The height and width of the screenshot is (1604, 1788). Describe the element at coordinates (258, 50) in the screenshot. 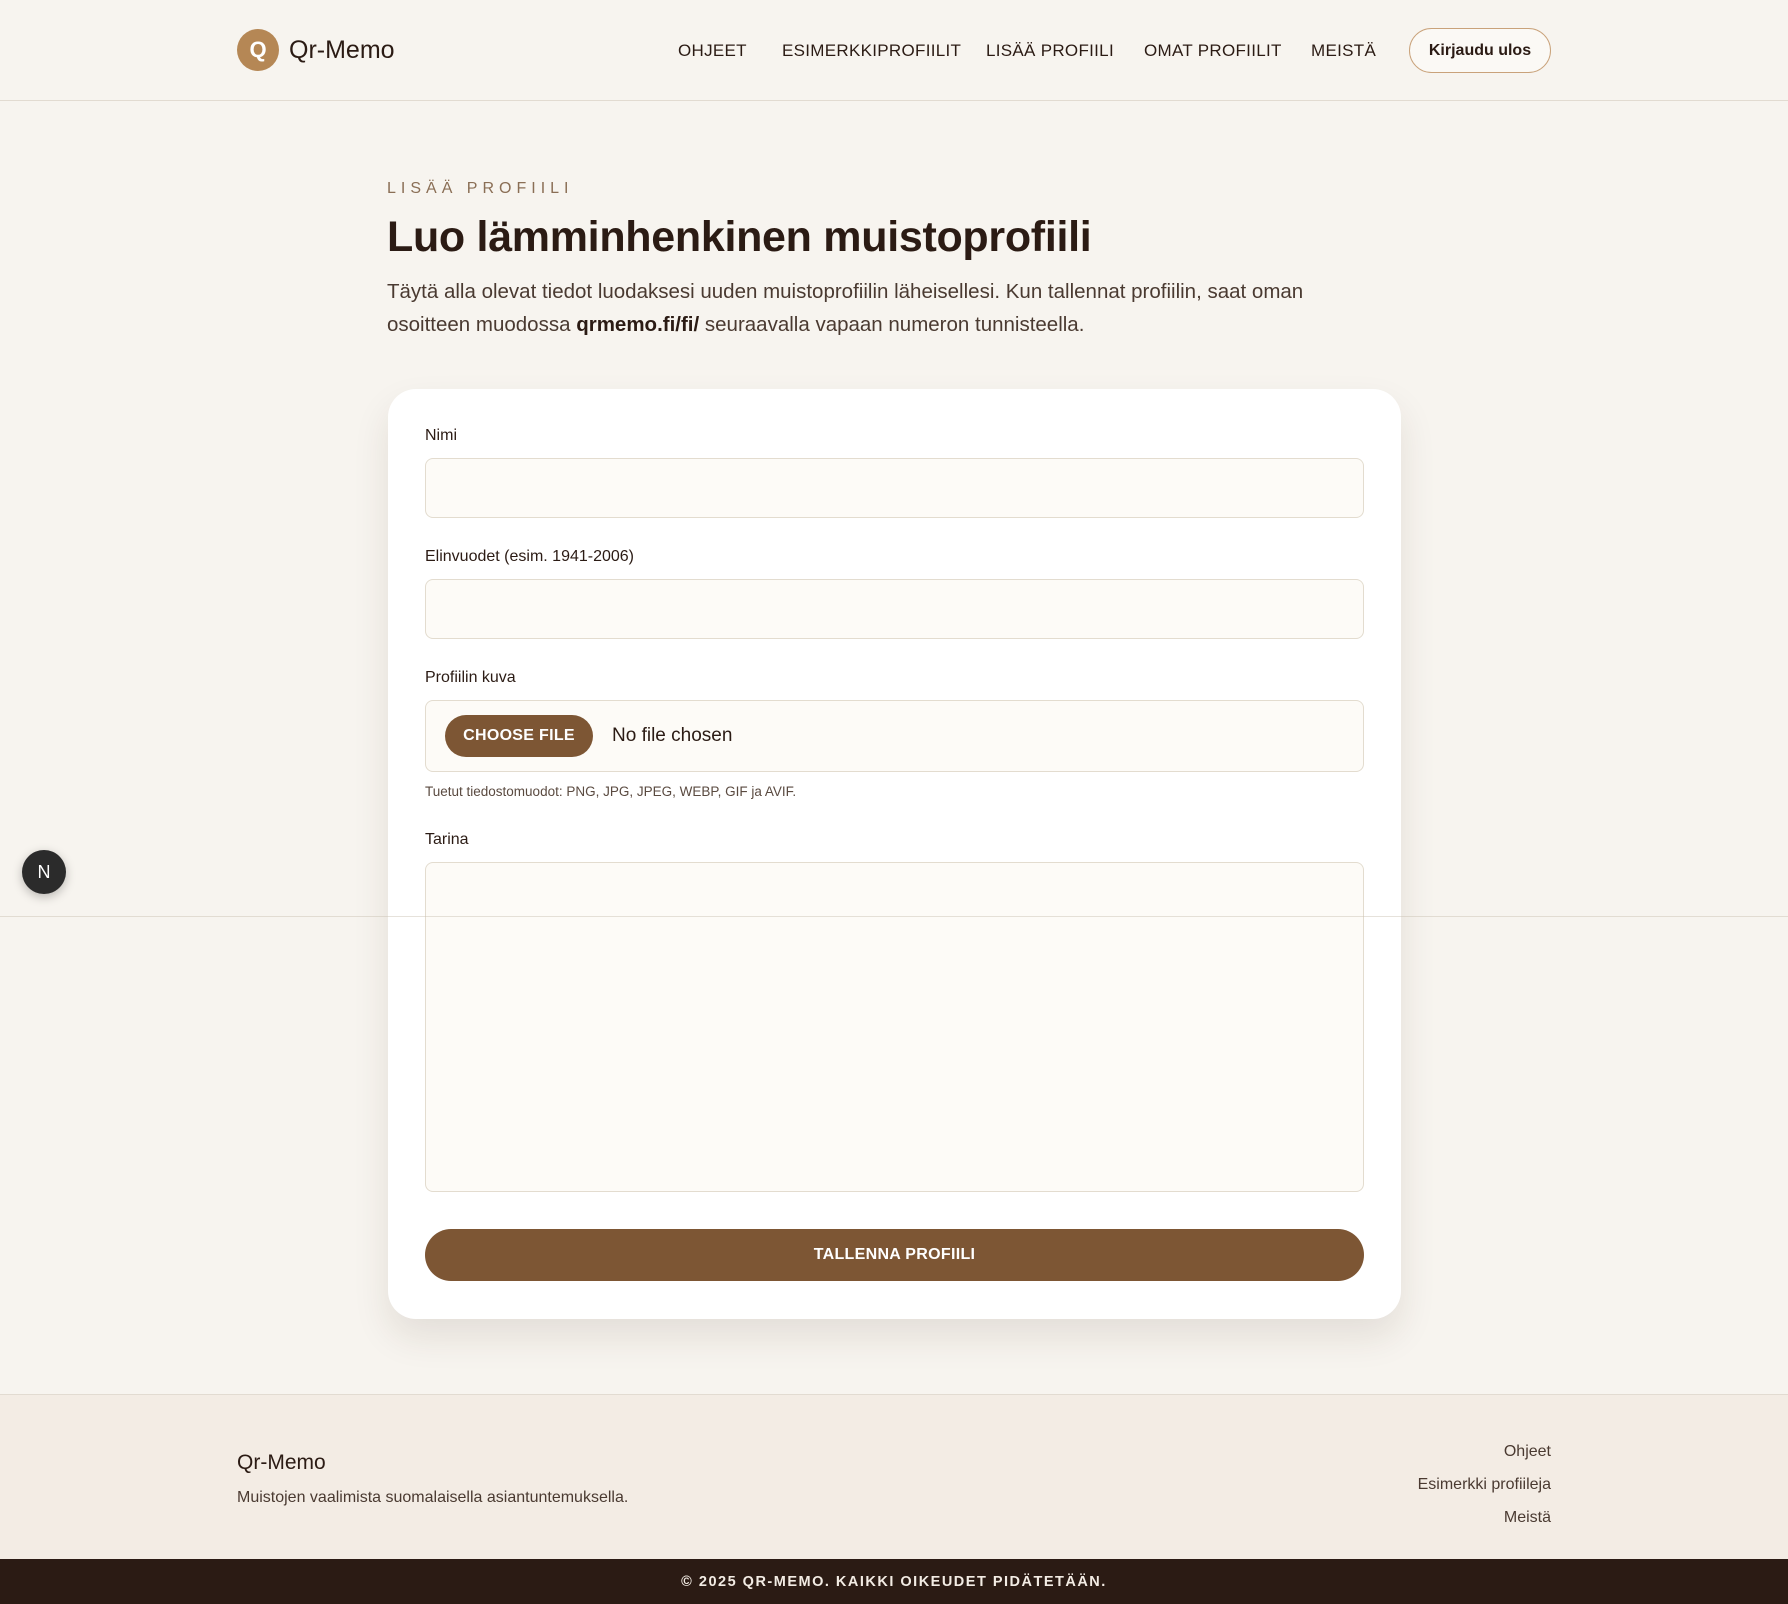

I see `brand-logo-icon: Q` at that location.